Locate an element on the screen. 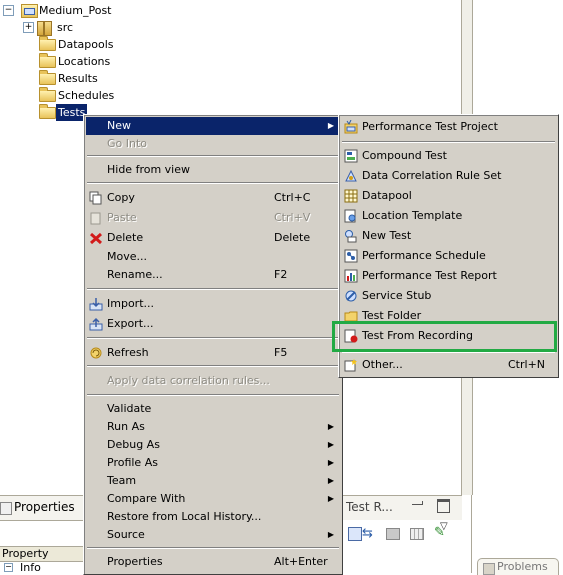 The image size is (563, 575). maximize-icon is located at coordinates (443, 506).